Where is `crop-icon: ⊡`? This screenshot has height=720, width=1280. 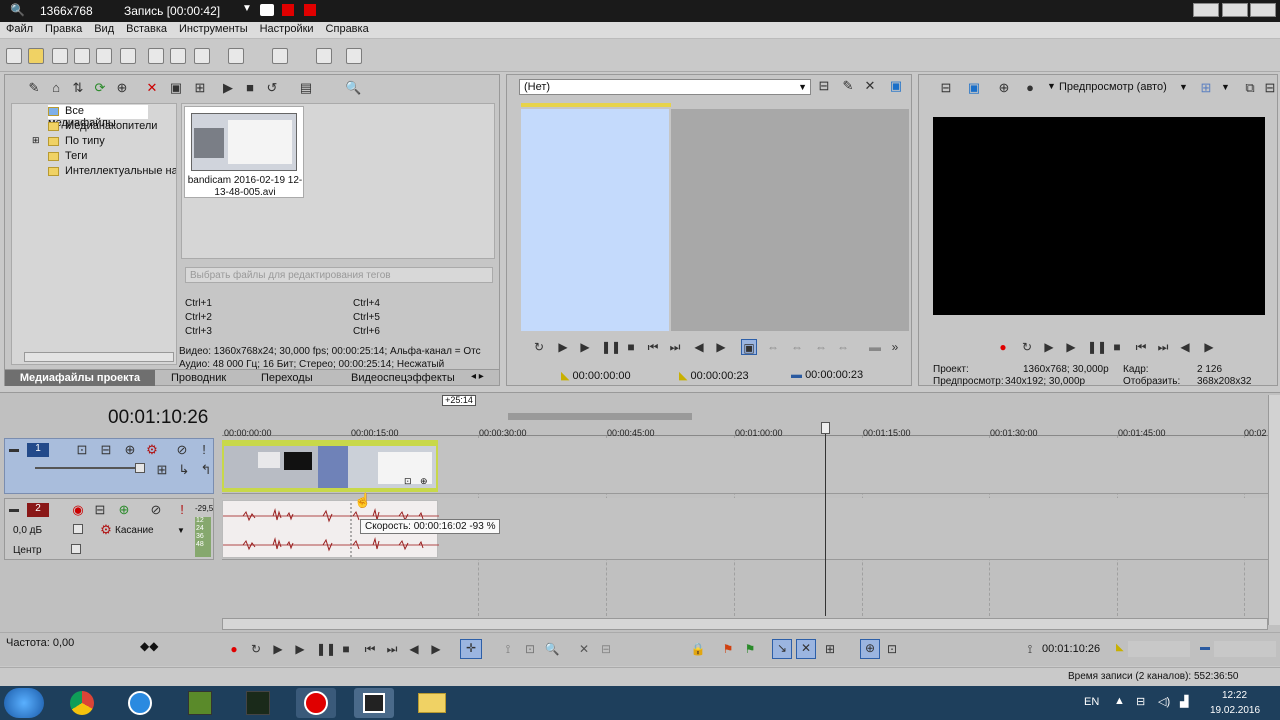
crop-icon: ⊡ is located at coordinates (408, 481).